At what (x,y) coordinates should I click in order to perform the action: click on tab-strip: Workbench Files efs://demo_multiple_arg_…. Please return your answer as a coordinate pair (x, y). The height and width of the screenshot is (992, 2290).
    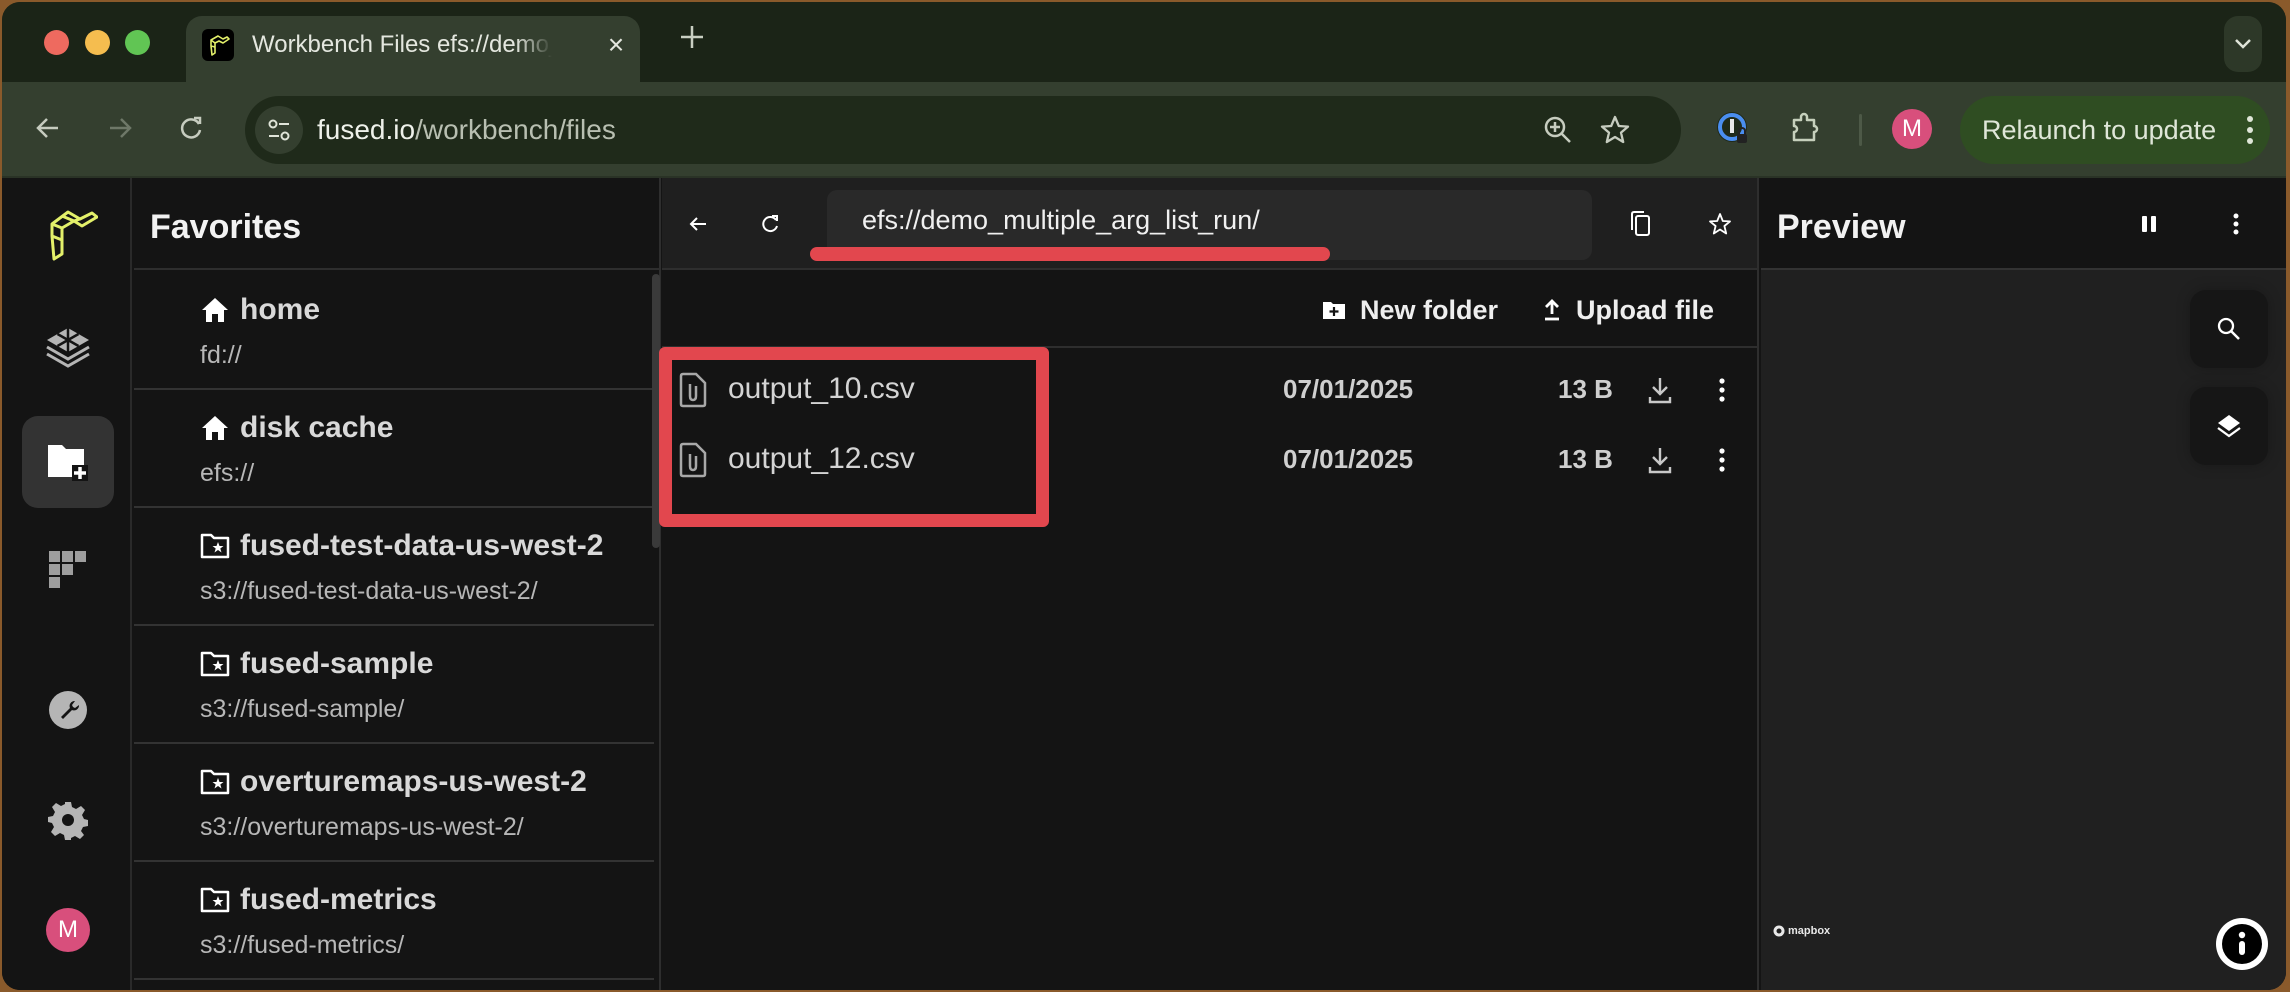
    Looking at the image, I should click on (1144, 44).